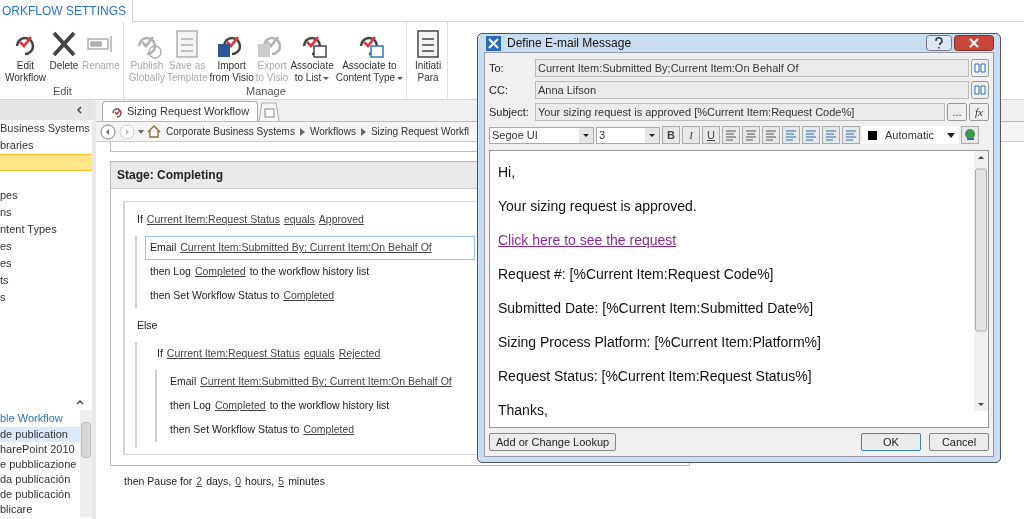  What do you see at coordinates (711, 135) in the screenshot?
I see `format-button: U` at bounding box center [711, 135].